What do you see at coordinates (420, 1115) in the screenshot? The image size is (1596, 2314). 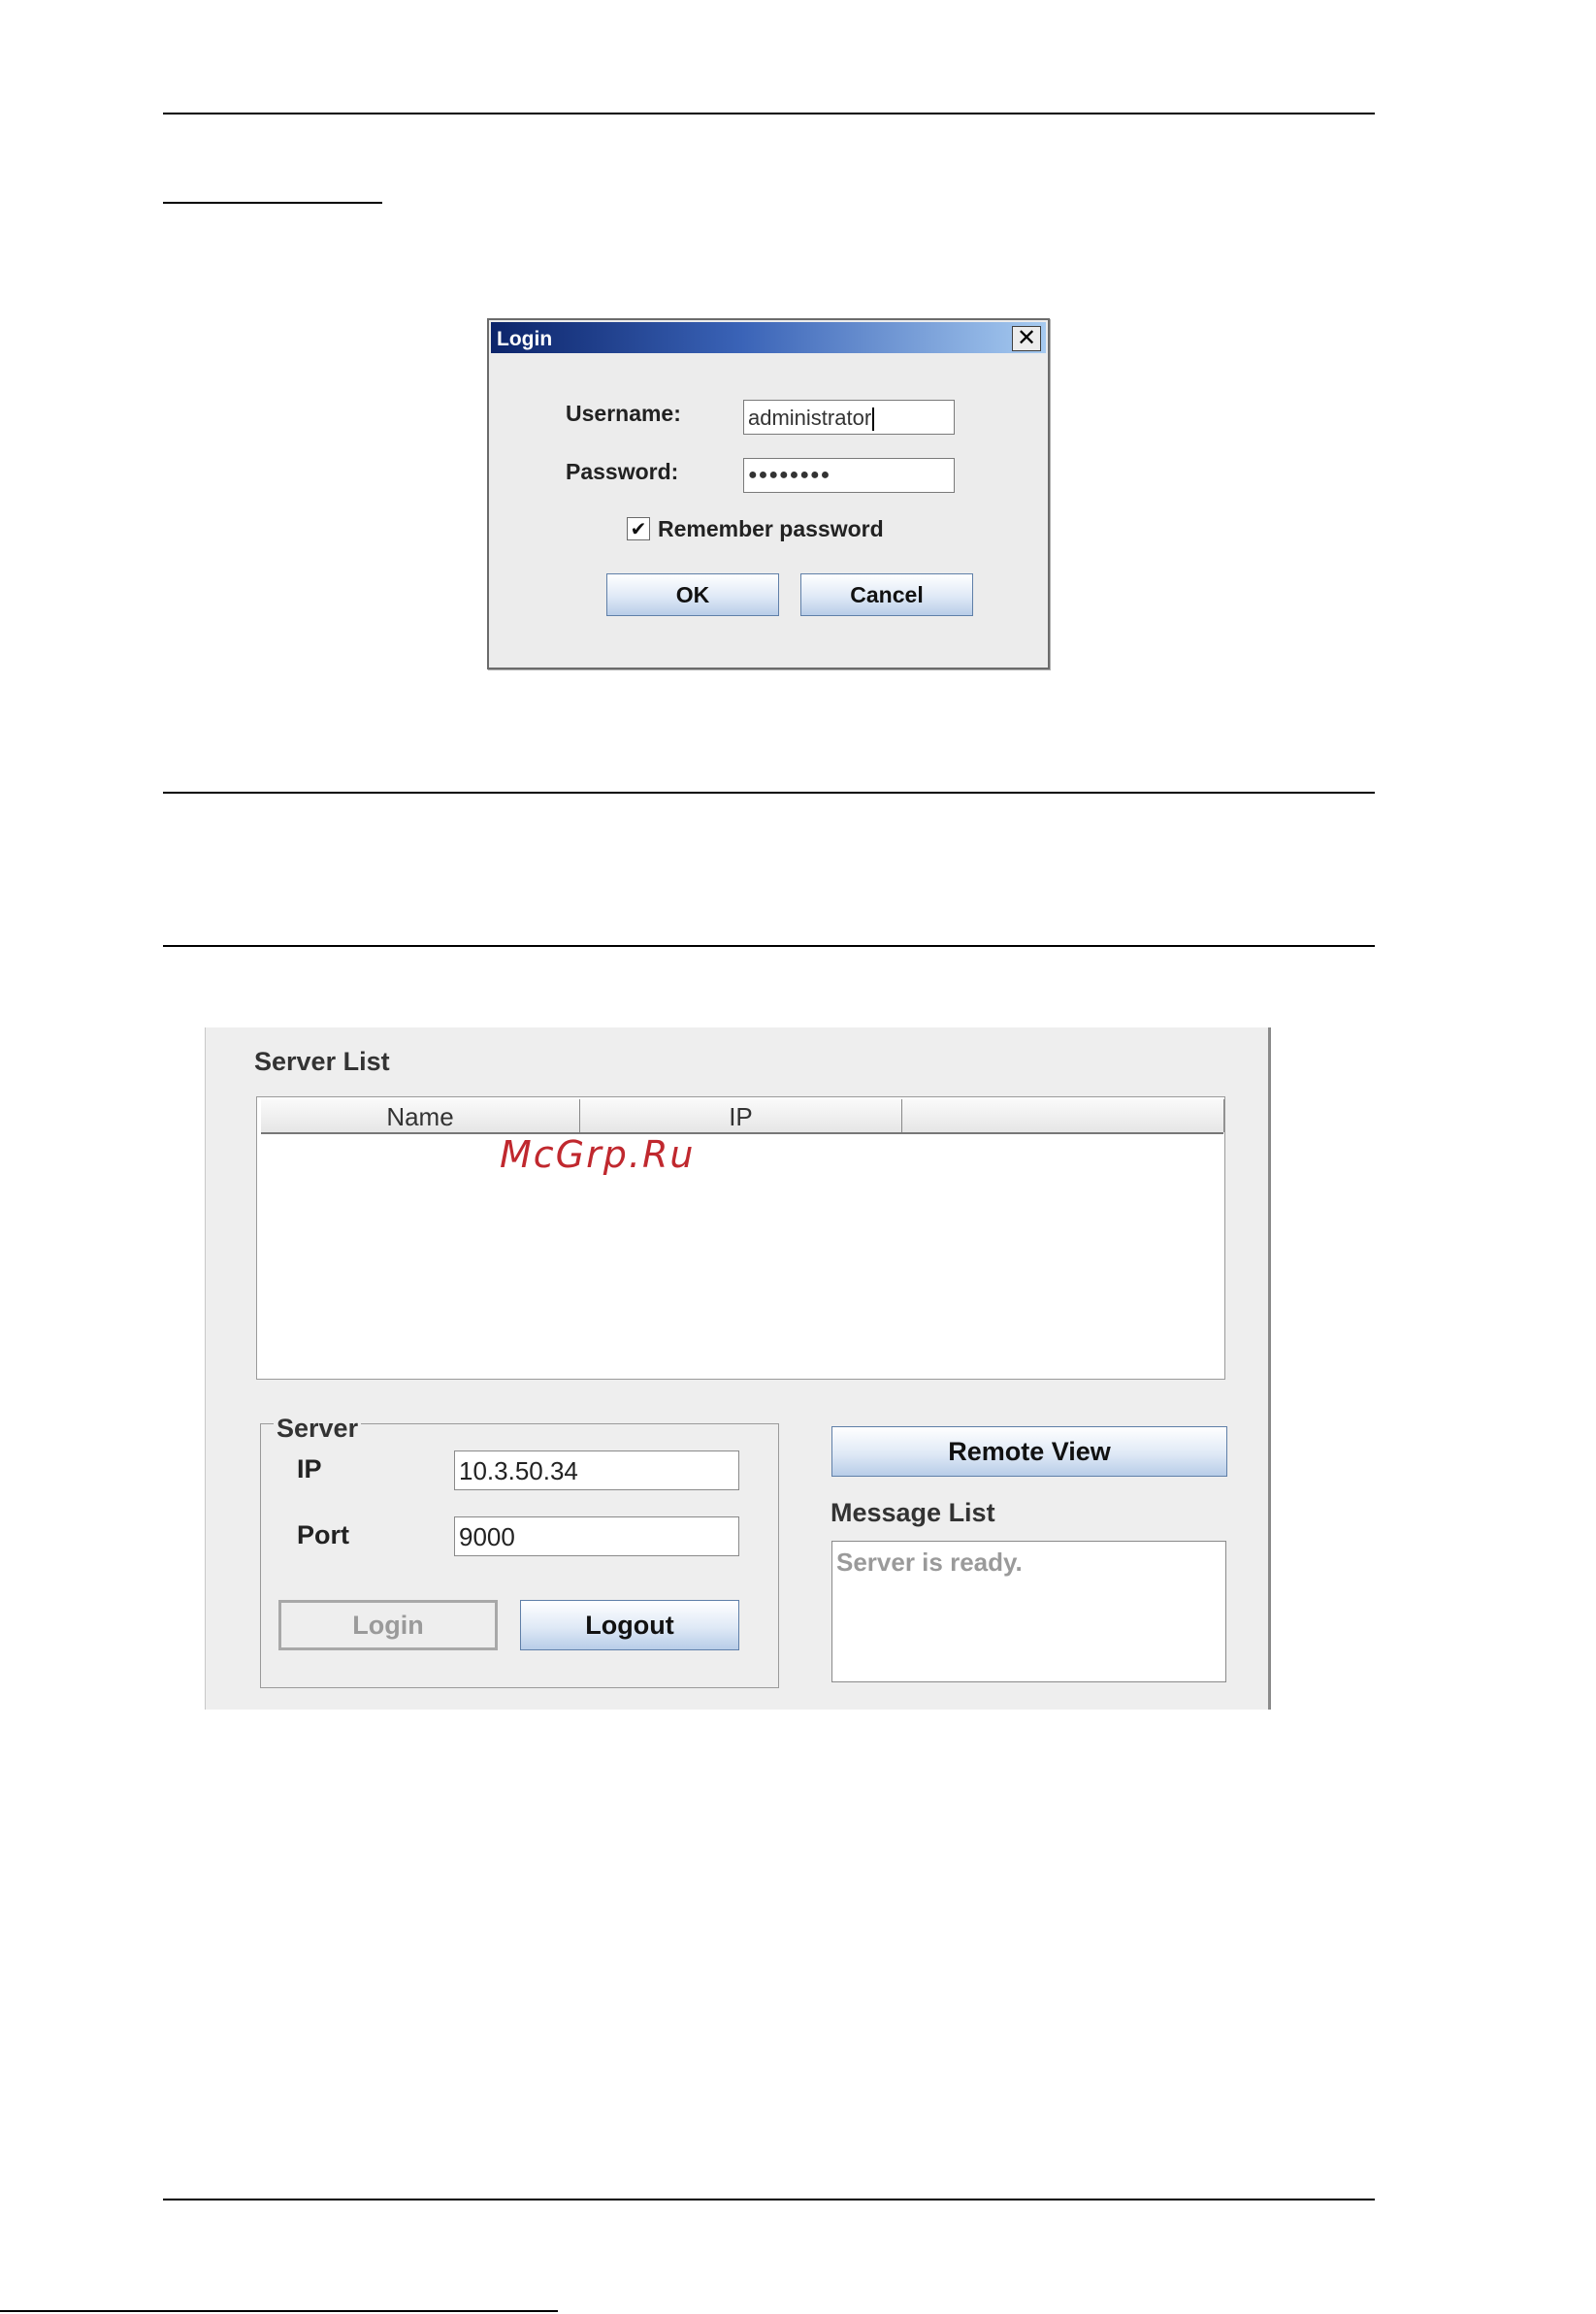 I see `column-header-name: Name` at bounding box center [420, 1115].